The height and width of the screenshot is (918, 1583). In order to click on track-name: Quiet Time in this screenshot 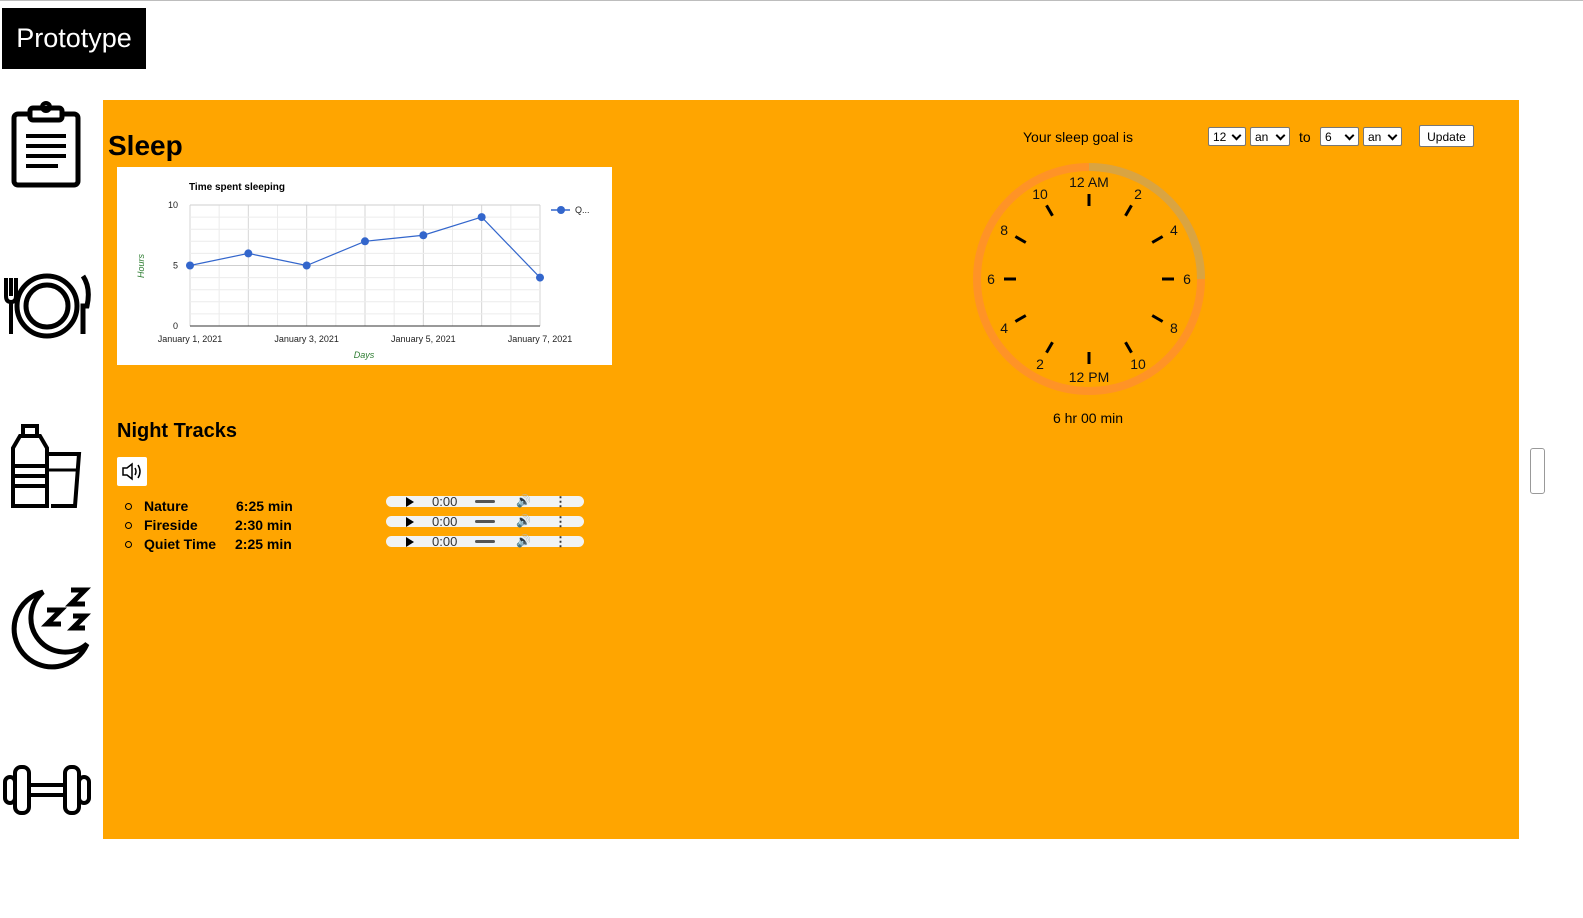, I will do `click(180, 544)`.